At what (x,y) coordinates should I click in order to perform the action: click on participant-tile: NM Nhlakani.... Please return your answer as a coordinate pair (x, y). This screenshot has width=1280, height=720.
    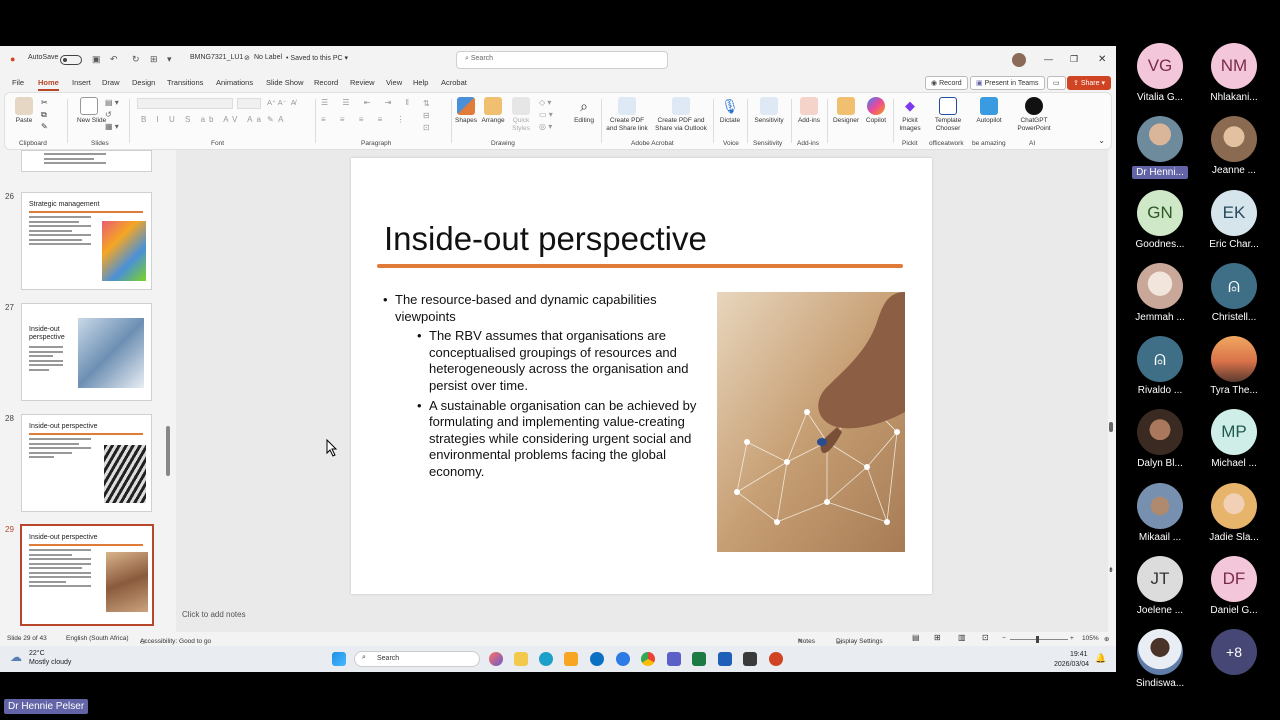
    Looking at the image, I should click on (1234, 73).